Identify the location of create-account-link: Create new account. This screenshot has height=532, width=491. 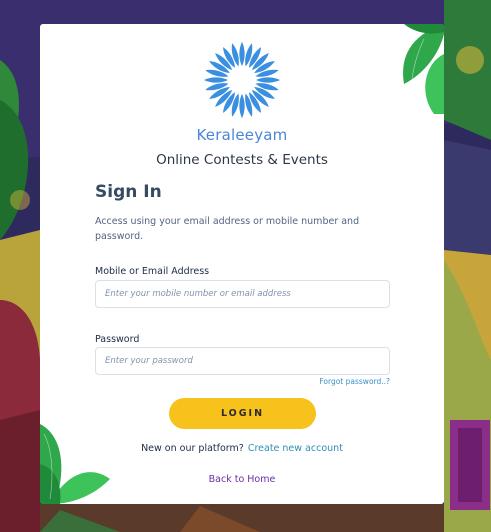
(295, 448).